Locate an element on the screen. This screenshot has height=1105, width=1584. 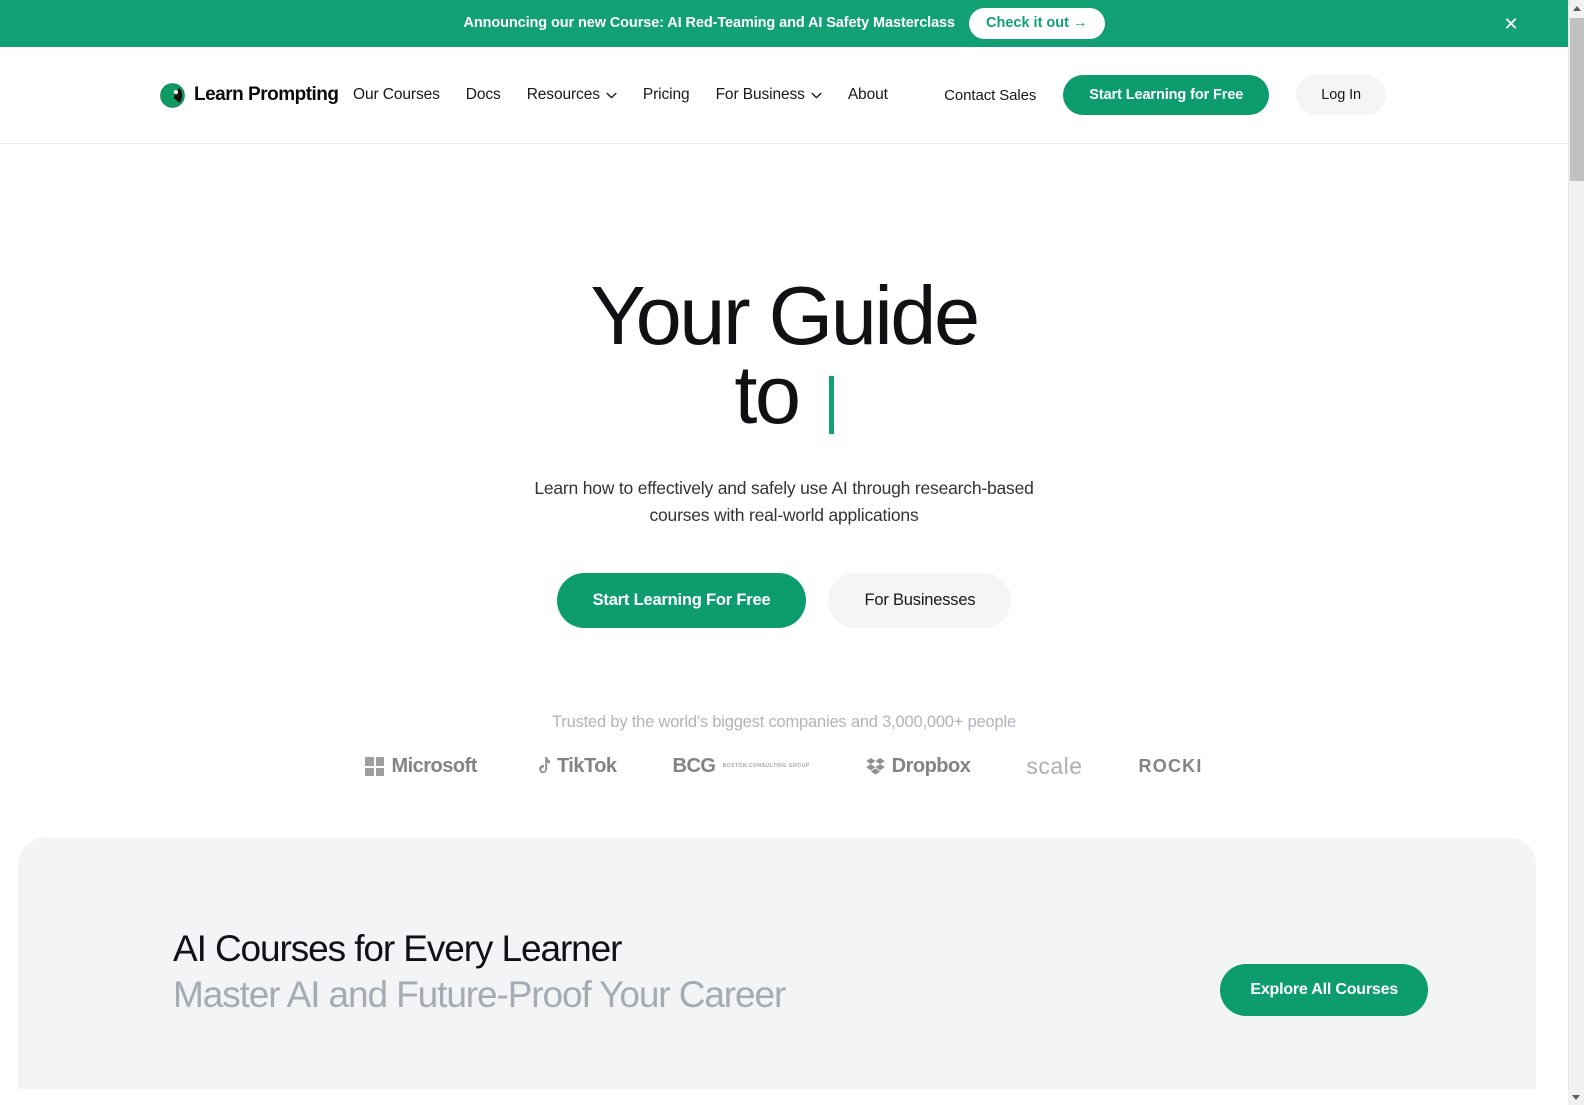
hero-cta-group: Start Learning For Free For Businesses is located at coordinates (784, 600).